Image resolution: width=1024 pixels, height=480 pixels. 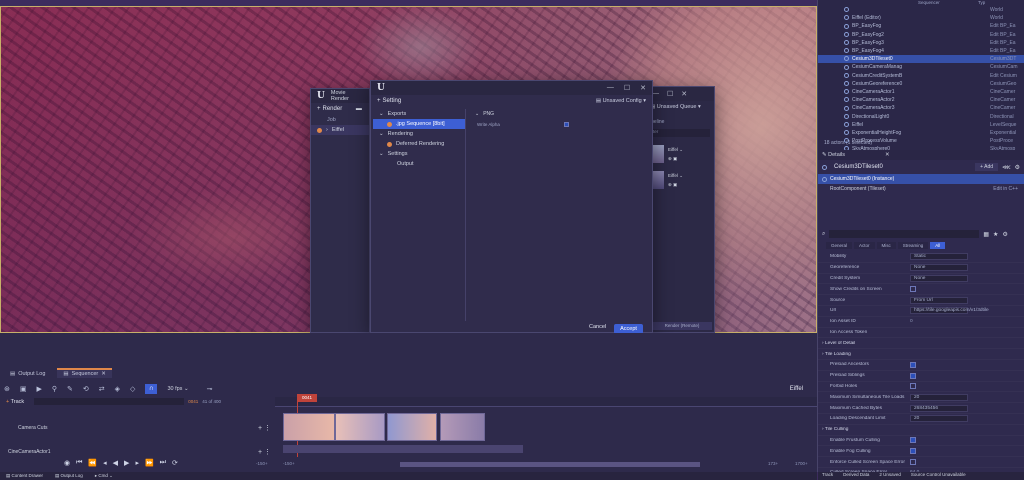 I want to click on outliner-row: CesiumCreditSystemB Edit Cesium, so click(x=921, y=76).